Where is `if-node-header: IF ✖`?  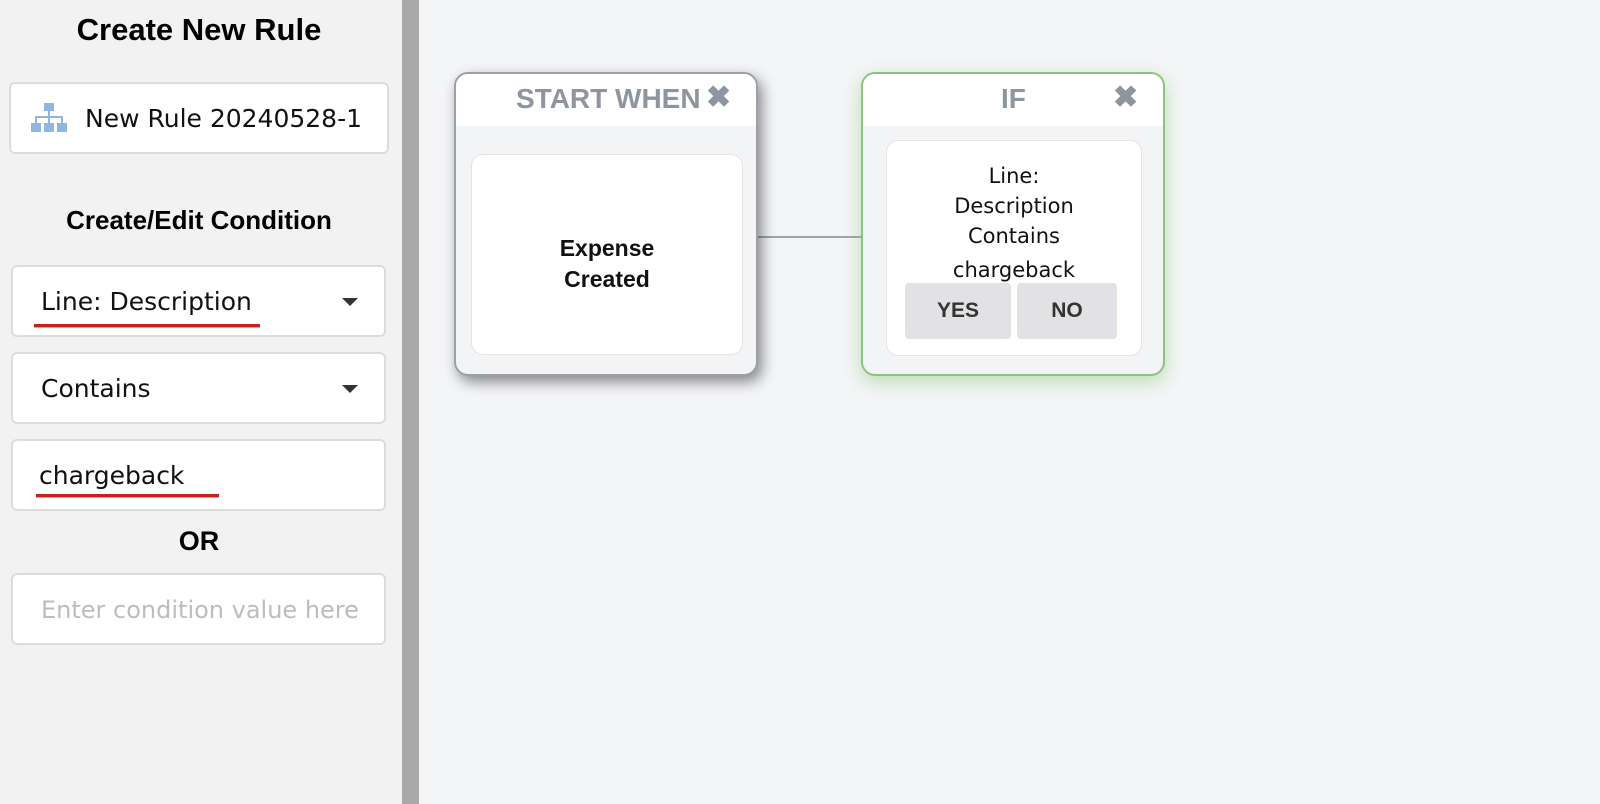
if-node-header: IF ✖ is located at coordinates (1013, 100).